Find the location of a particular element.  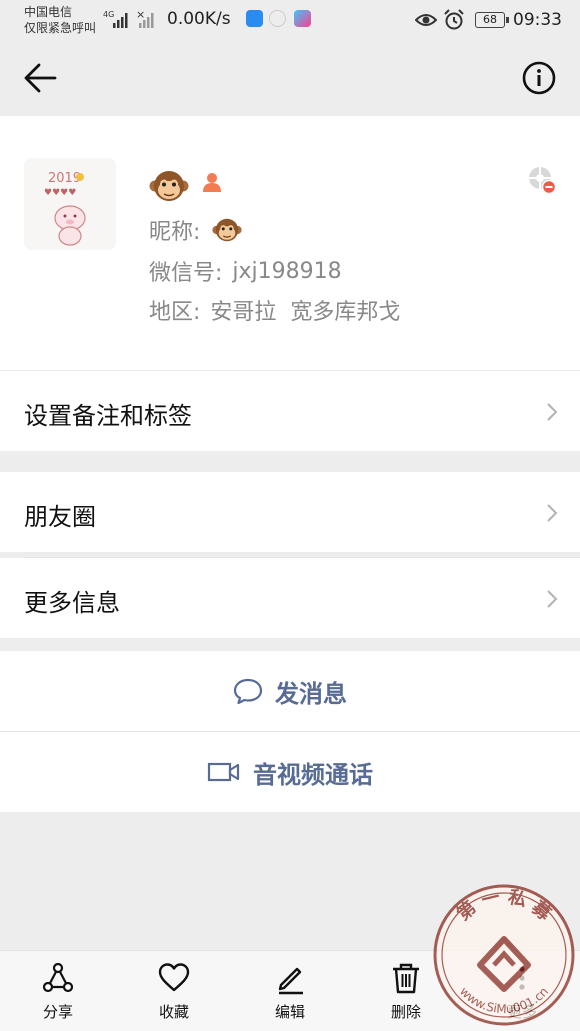

more-info-row: 更多信息 is located at coordinates (290, 598).